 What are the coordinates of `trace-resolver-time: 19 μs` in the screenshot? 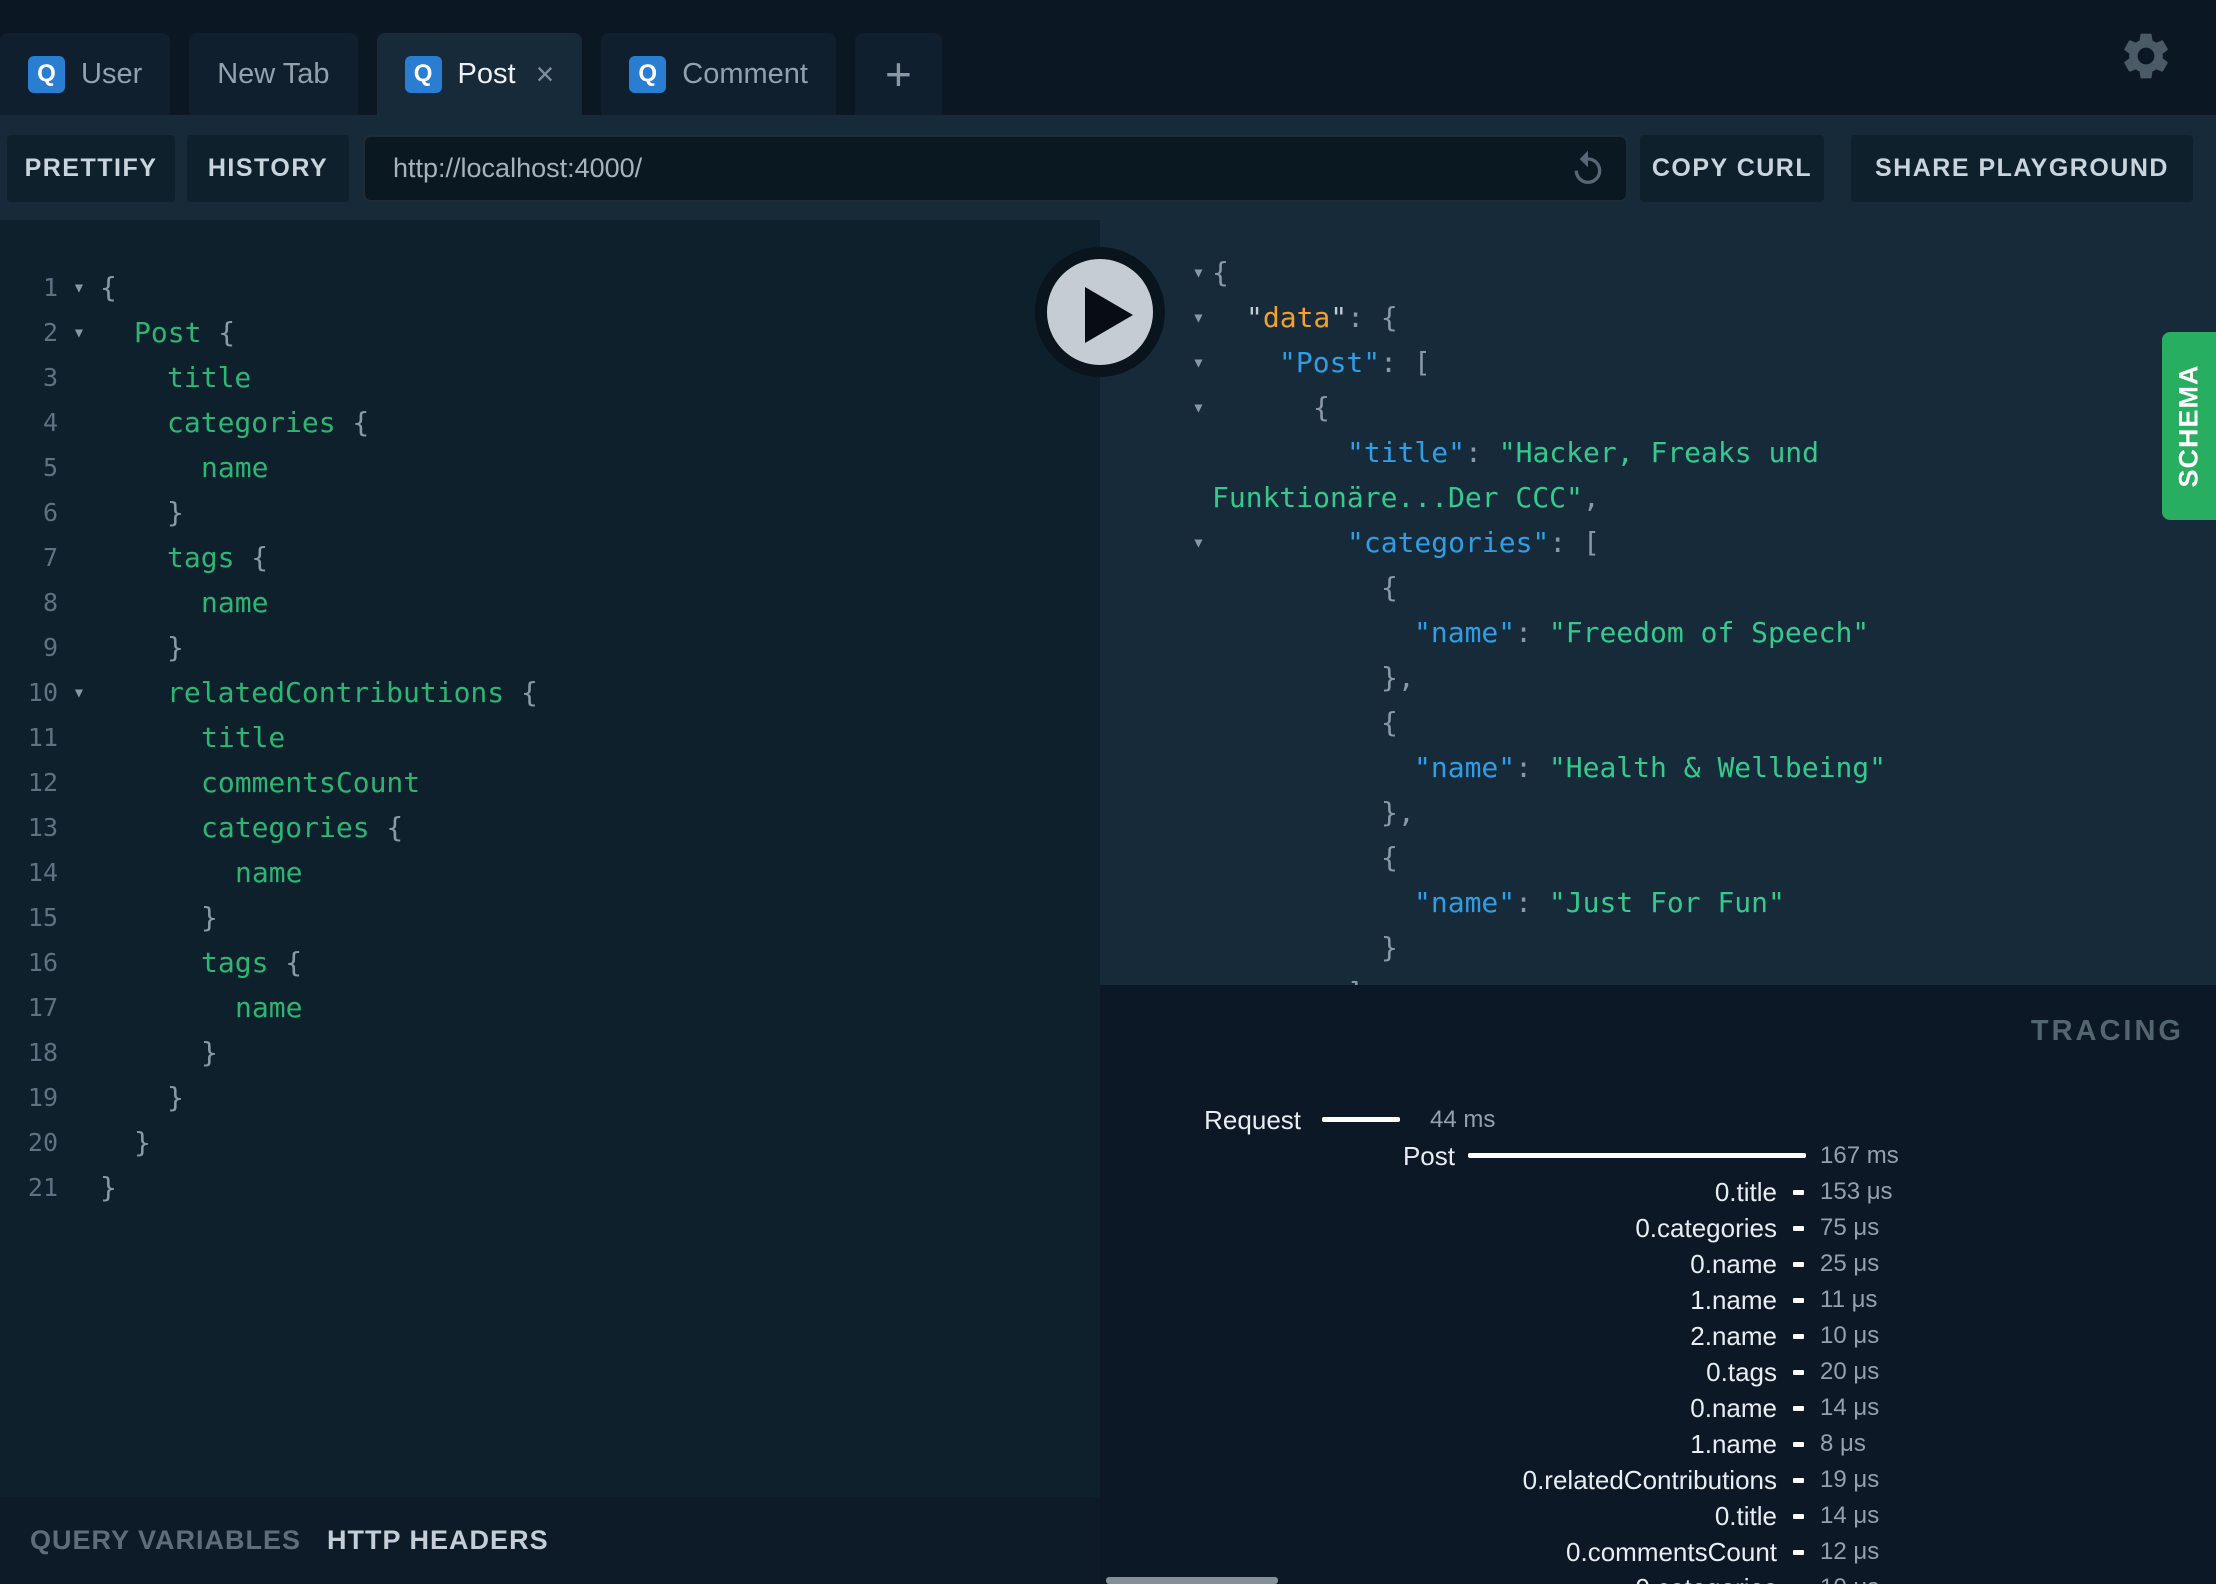 It's located at (1850, 1479).